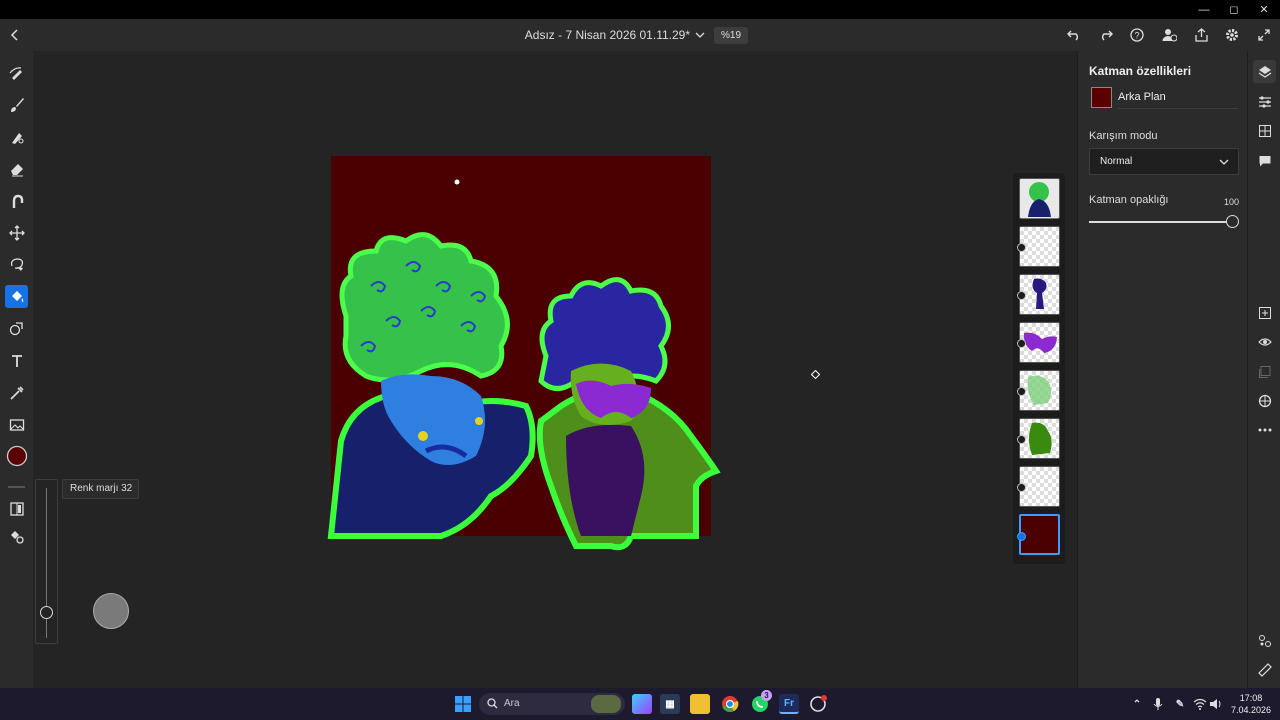 Image resolution: width=1280 pixels, height=720 pixels. What do you see at coordinates (1216, 704) in the screenshot?
I see `volume-icon` at bounding box center [1216, 704].